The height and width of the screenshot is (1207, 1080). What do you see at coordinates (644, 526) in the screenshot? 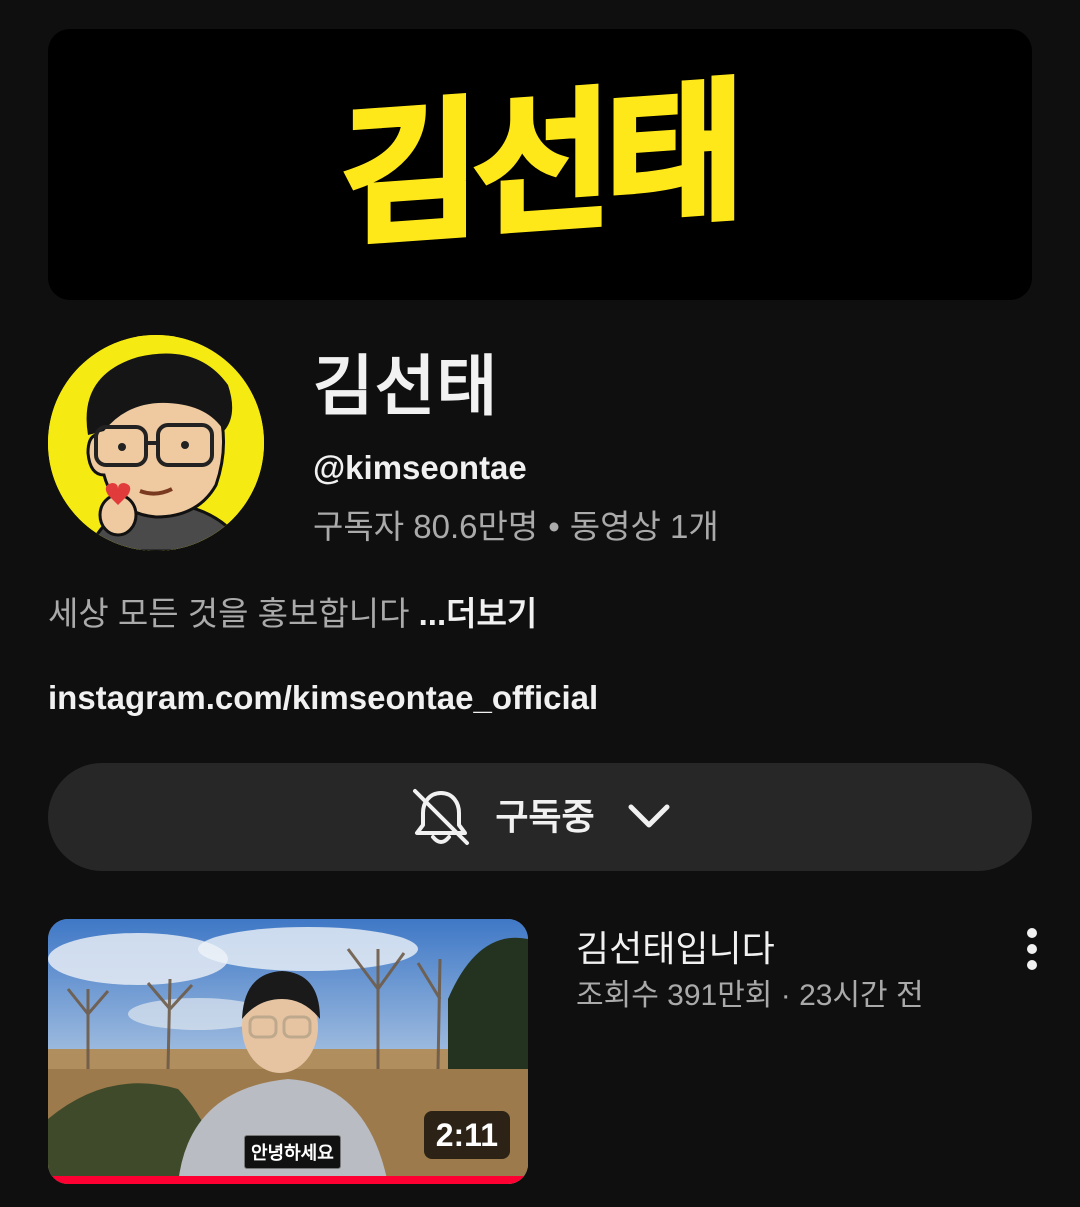
I see `video-count: 동영상 1개` at bounding box center [644, 526].